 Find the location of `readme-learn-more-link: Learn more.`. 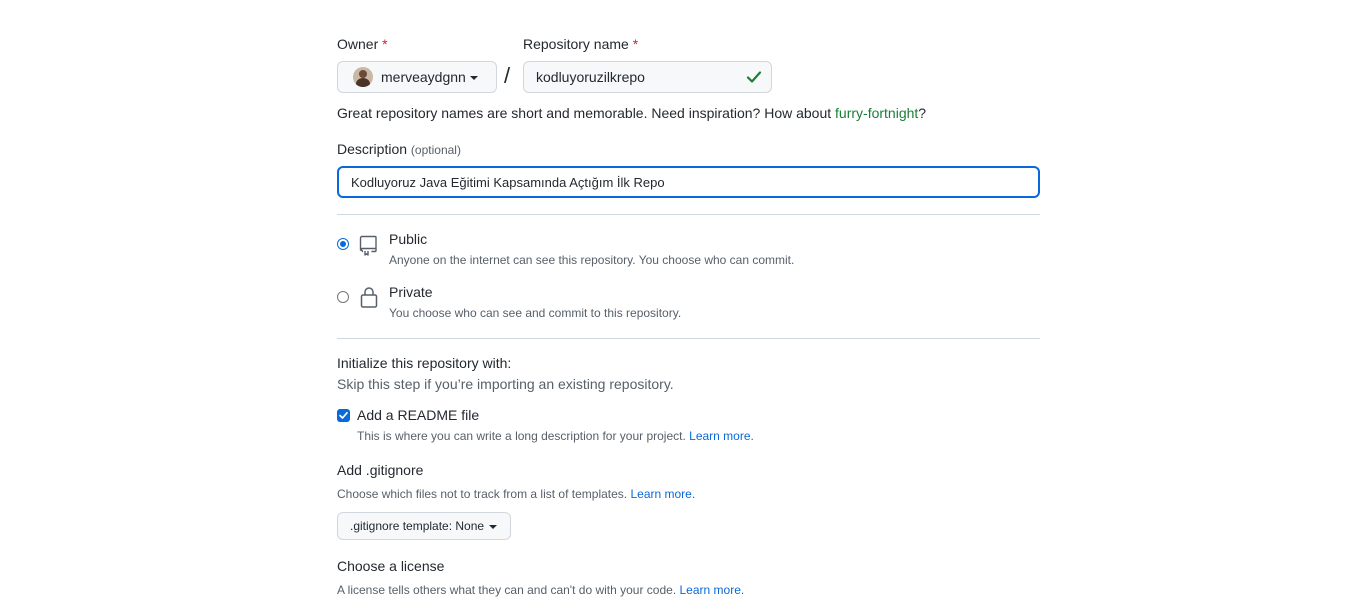

readme-learn-more-link: Learn more. is located at coordinates (721, 436).